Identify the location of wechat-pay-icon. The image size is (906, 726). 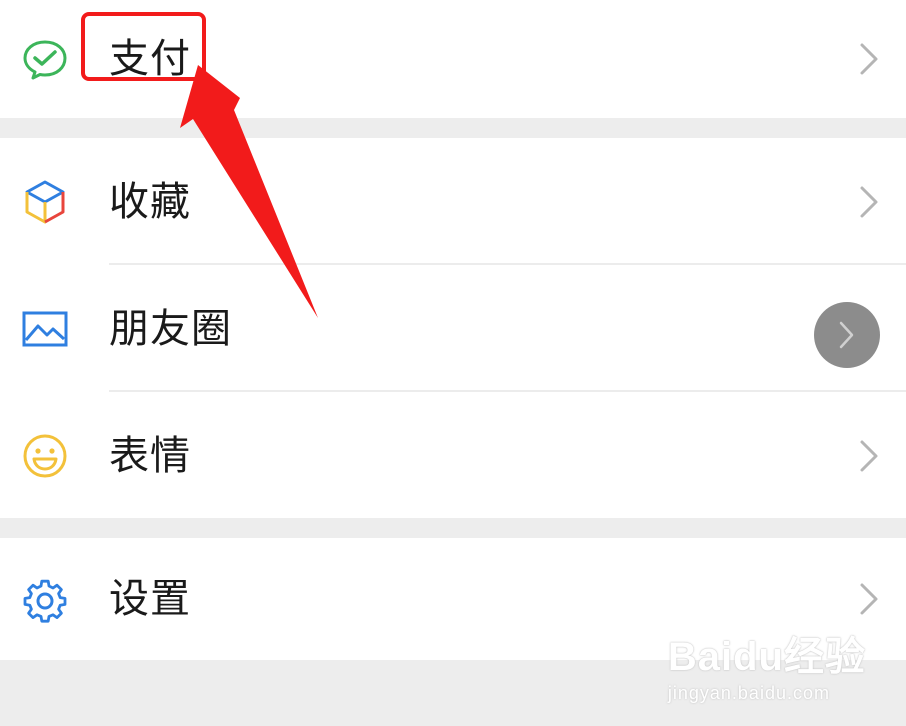
(45, 59).